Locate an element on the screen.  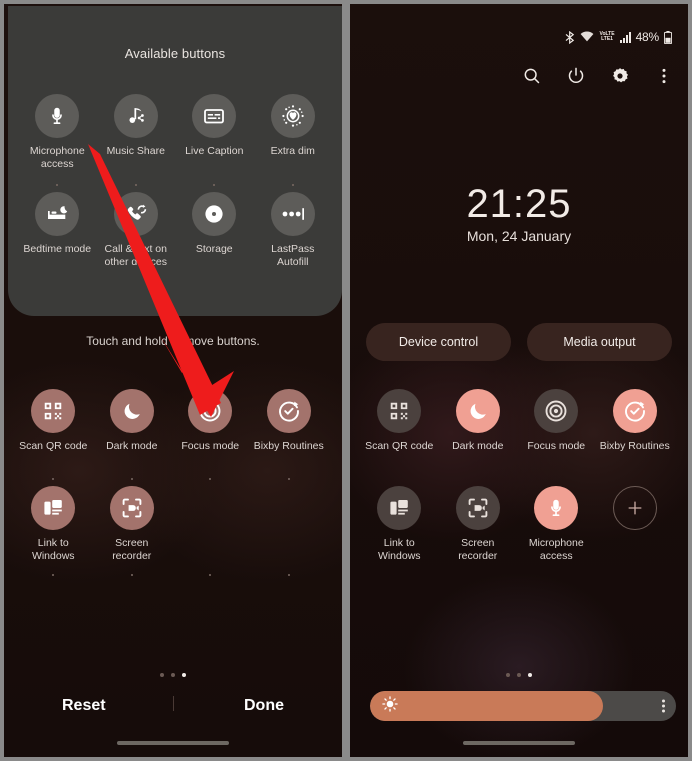
available-grid-drop-dots is located at coordinates (175, 185).